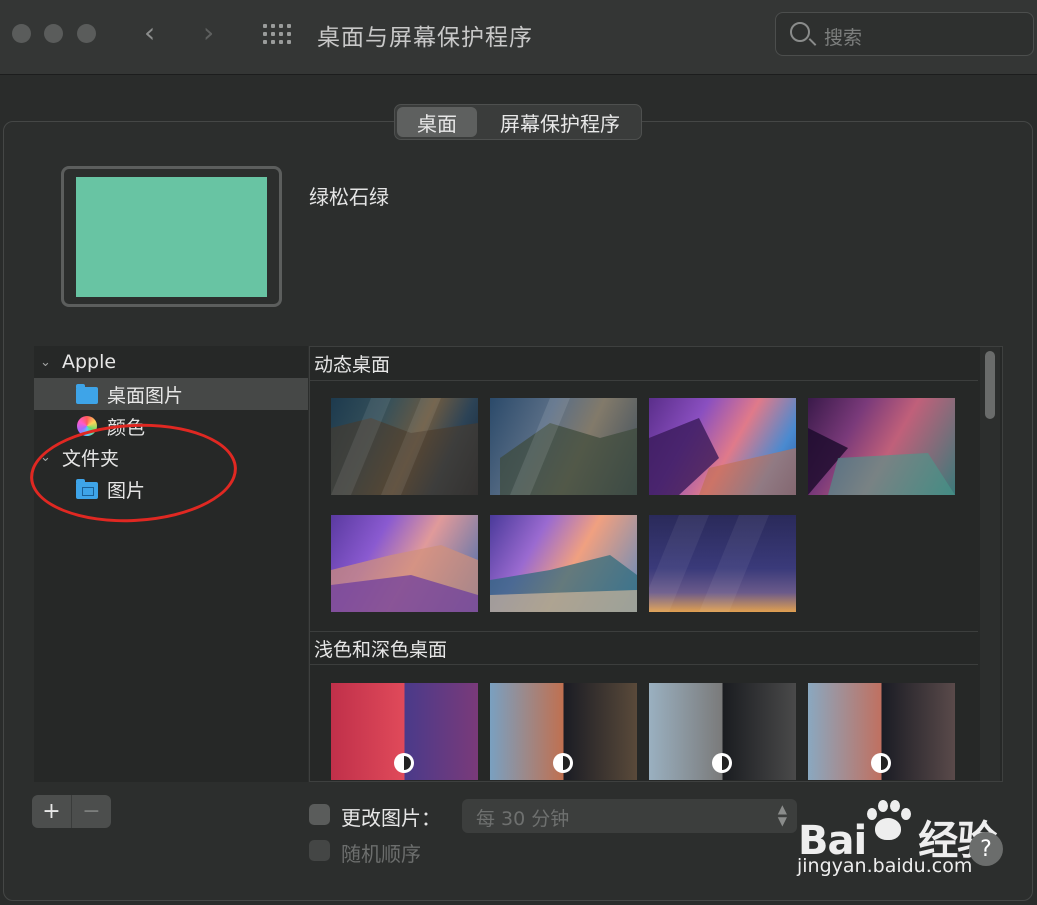 The height and width of the screenshot is (905, 1037). What do you see at coordinates (319, 850) in the screenshot?
I see `random-order-checkbox` at bounding box center [319, 850].